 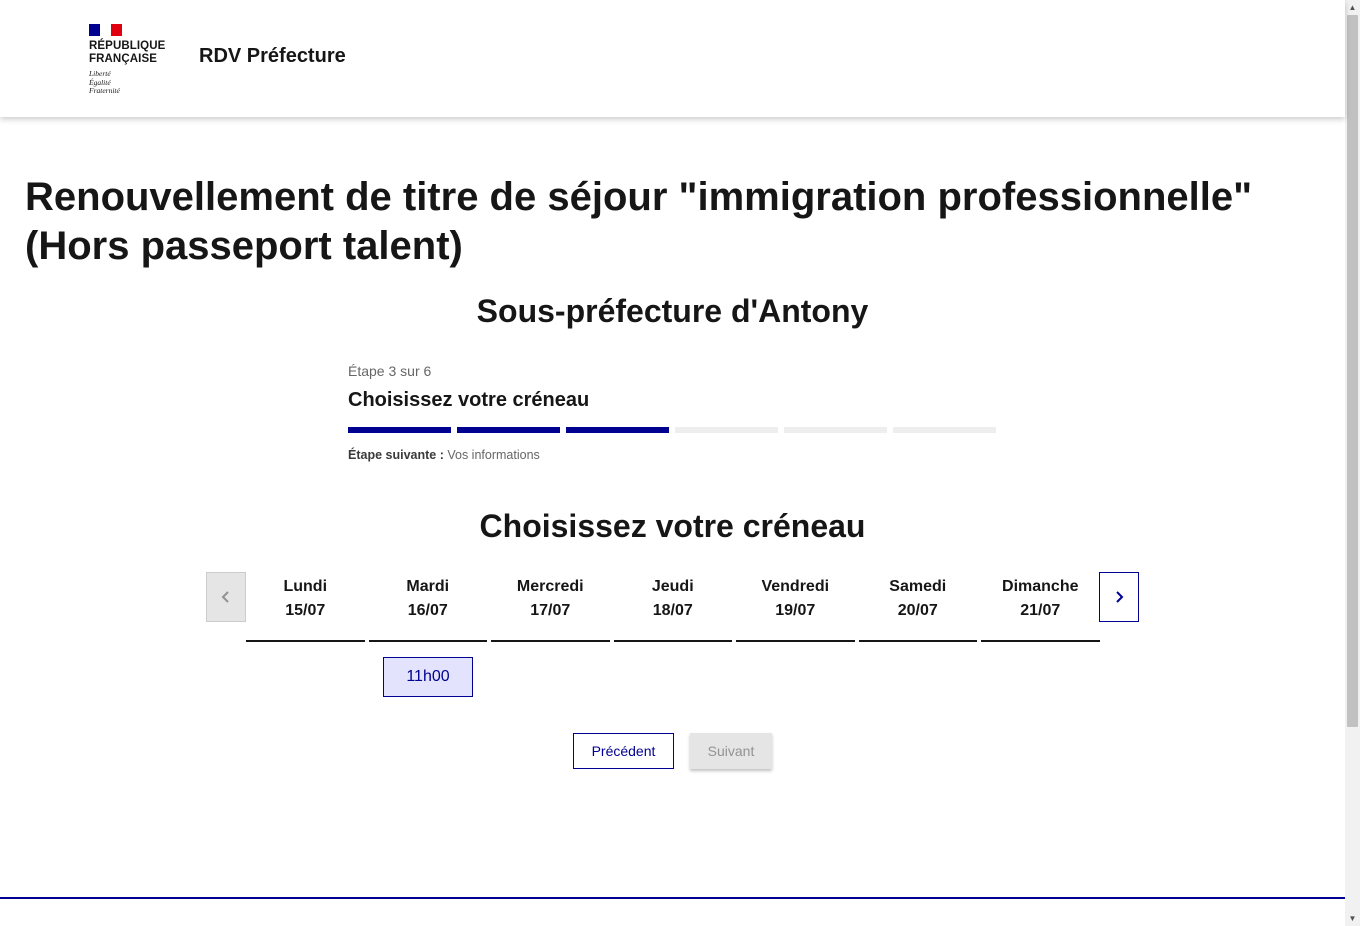 I want to click on day-column: Vendredi 19/07, so click(x=795, y=607).